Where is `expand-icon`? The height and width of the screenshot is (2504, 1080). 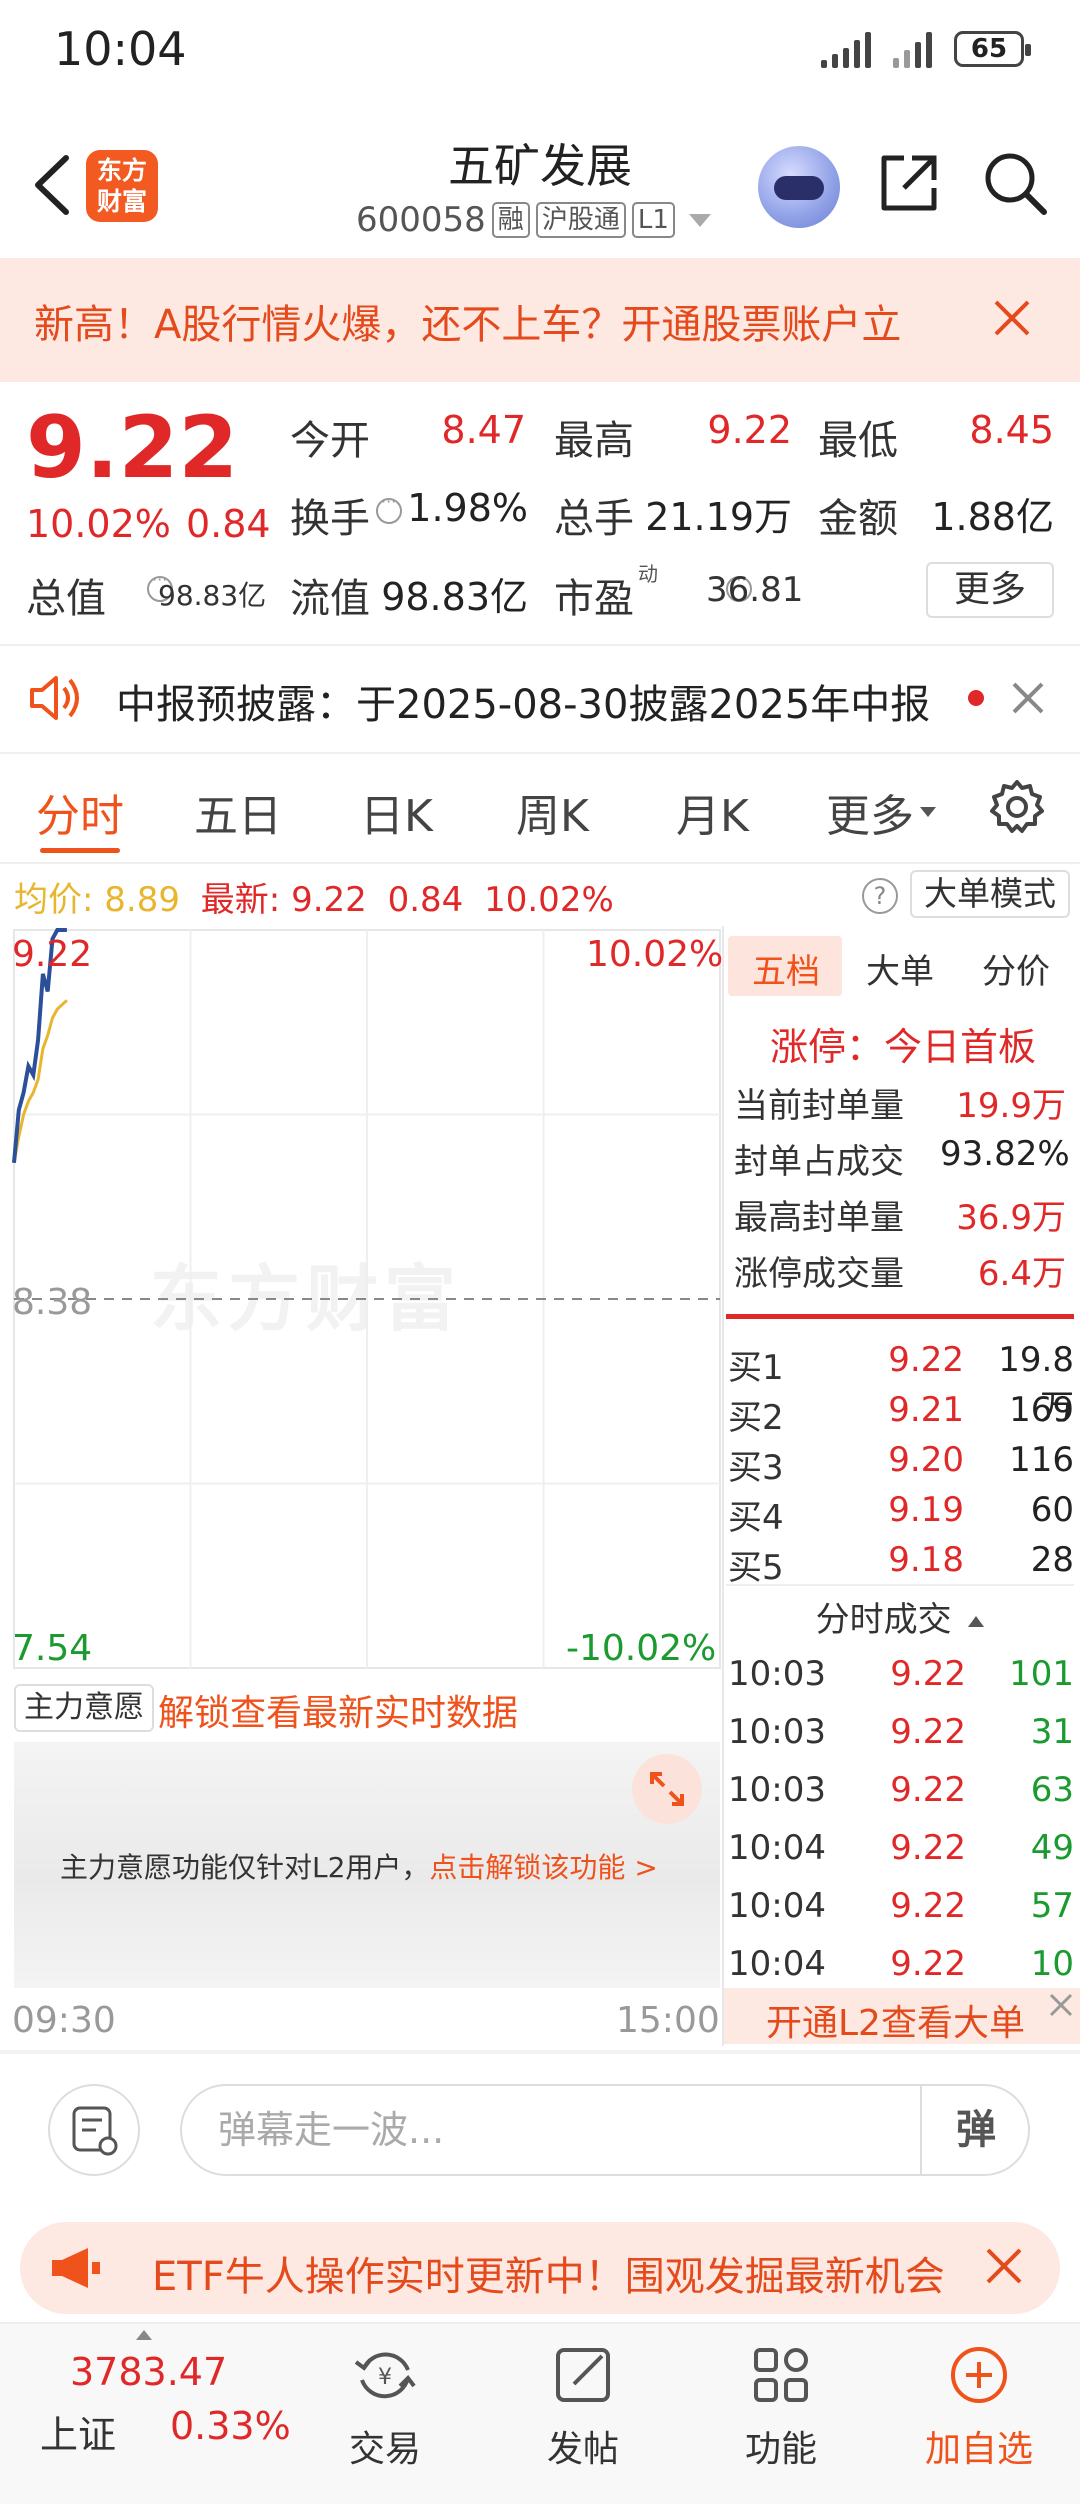
expand-icon is located at coordinates (667, 1789).